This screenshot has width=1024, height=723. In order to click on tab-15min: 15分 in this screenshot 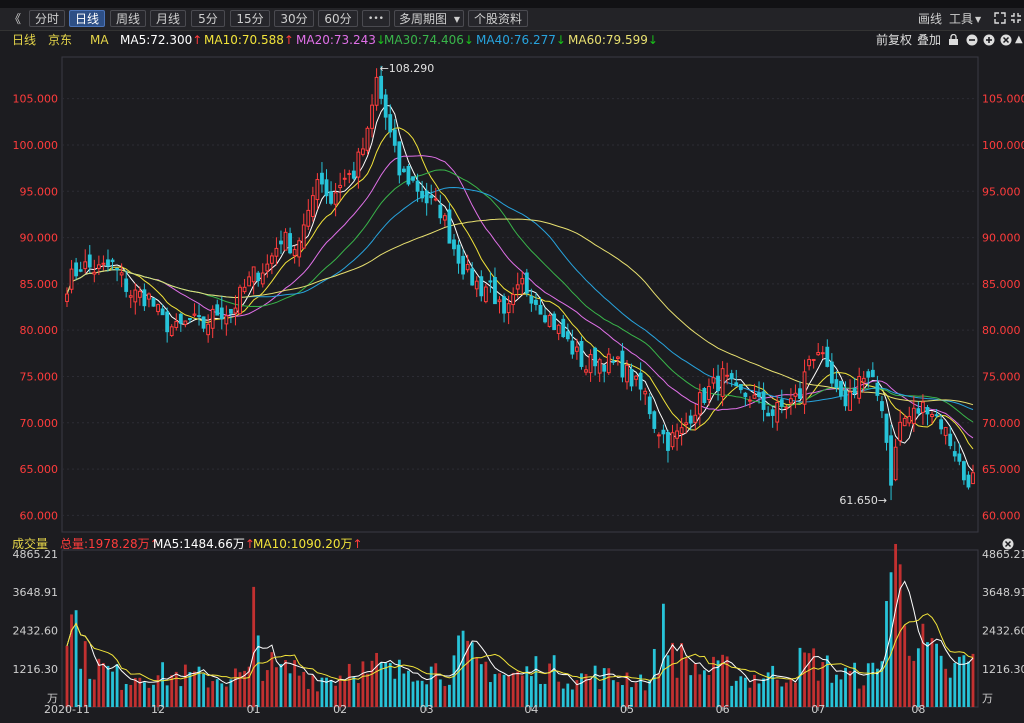, I will do `click(250, 18)`.